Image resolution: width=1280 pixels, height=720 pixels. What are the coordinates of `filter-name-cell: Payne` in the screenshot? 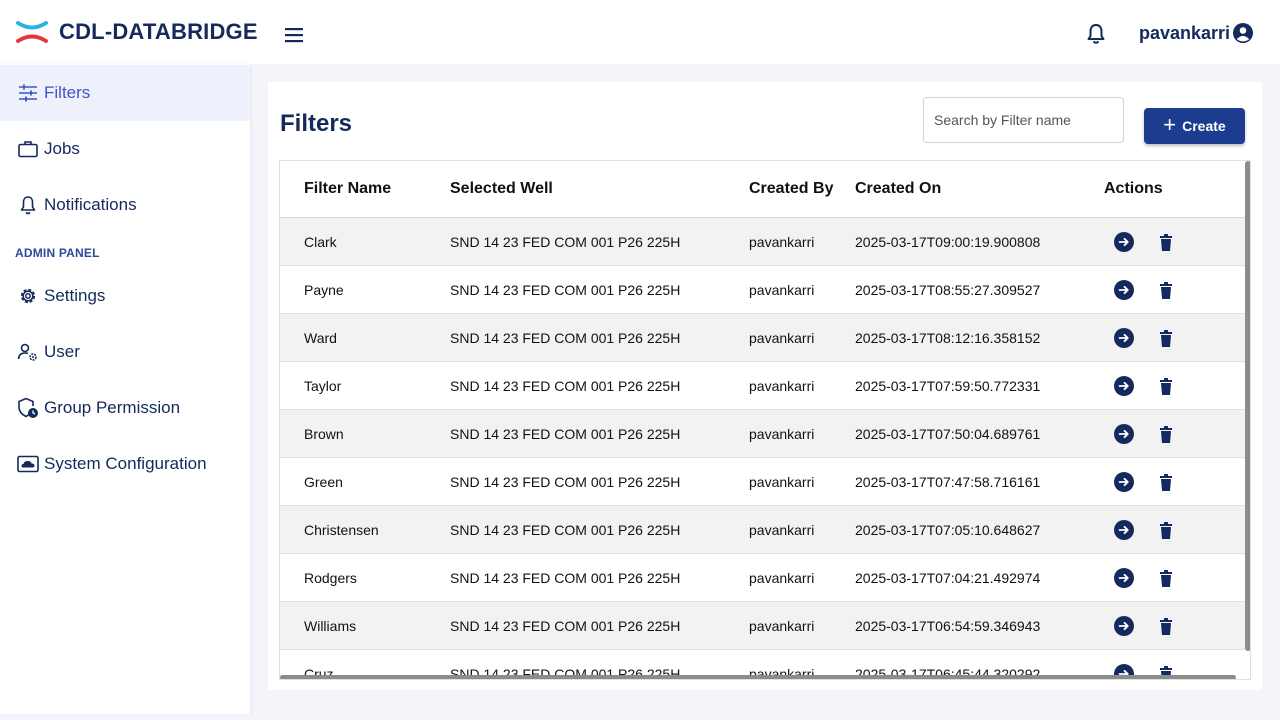 It's located at (324, 289).